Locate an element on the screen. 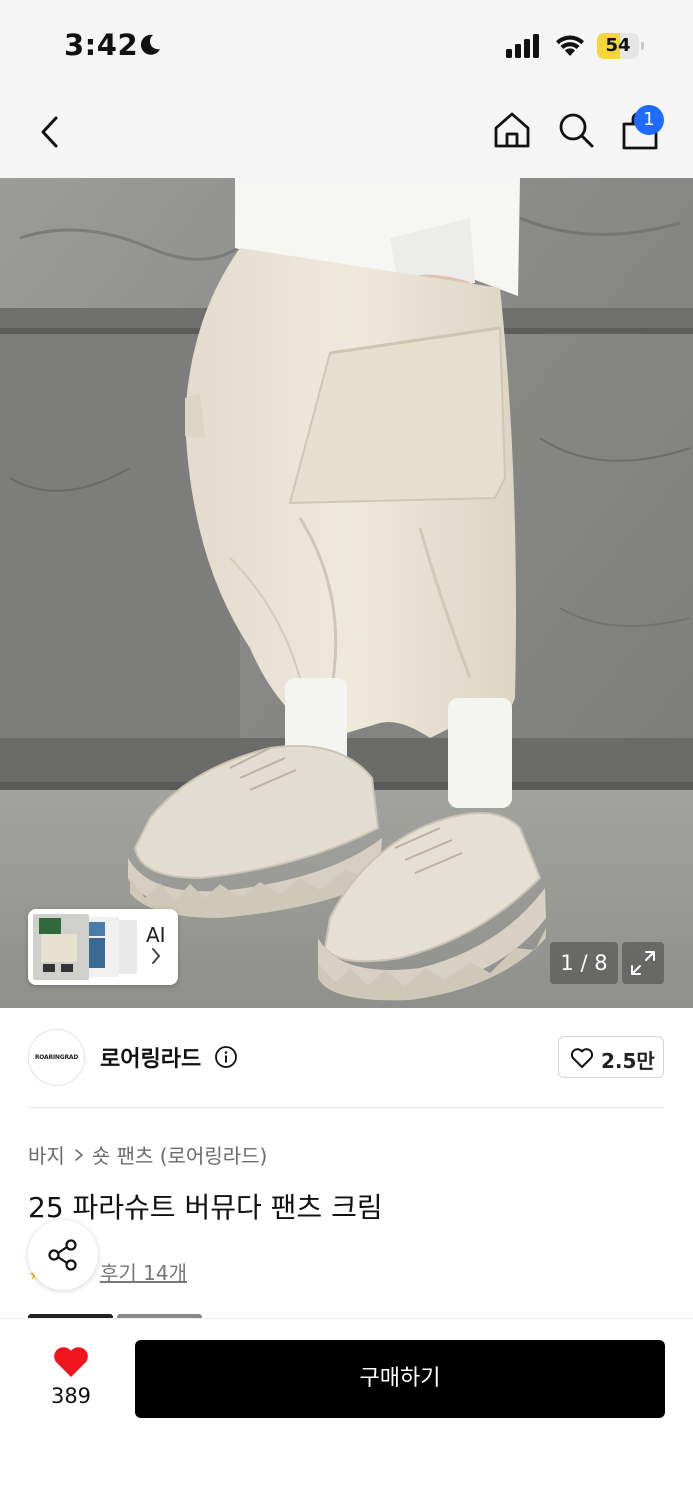  breadcrumb: 바지 숏 팬츠 (로어링라드) is located at coordinates (147, 1154).